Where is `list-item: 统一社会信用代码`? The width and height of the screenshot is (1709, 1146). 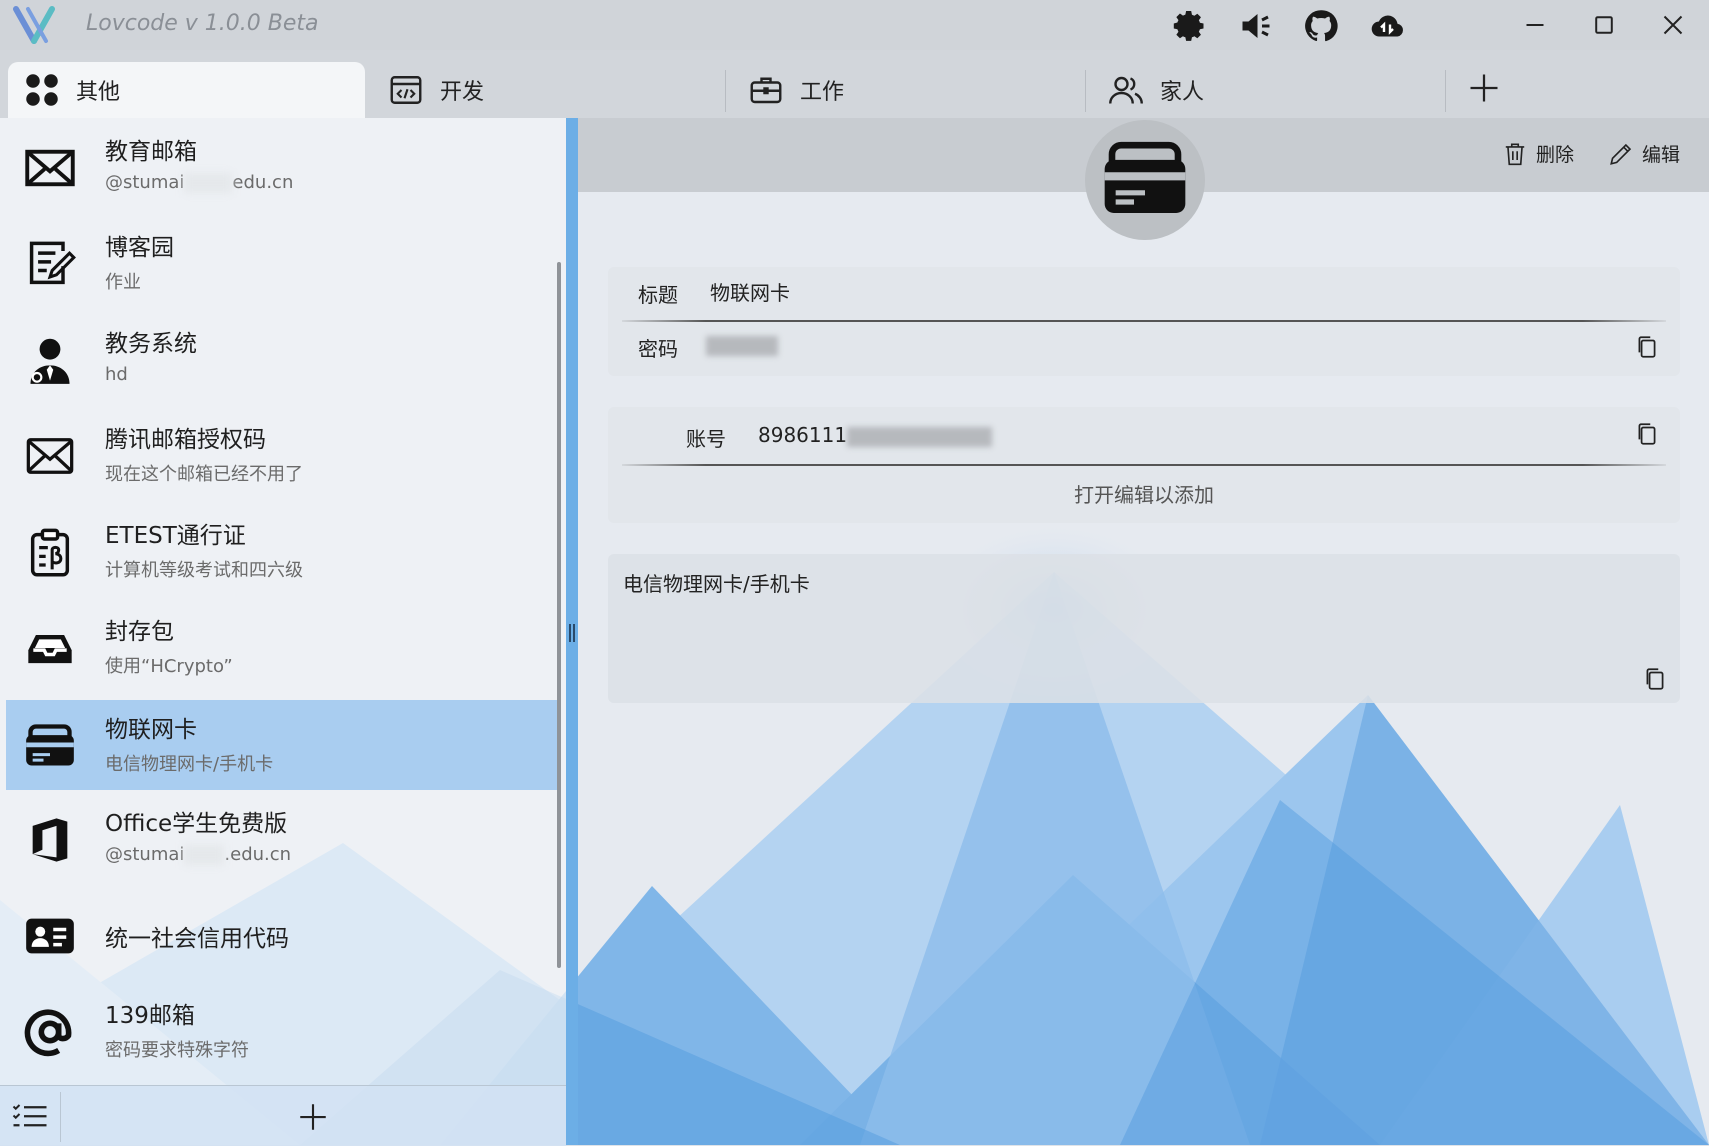
list-item: 统一社会信用代码 is located at coordinates (283, 935).